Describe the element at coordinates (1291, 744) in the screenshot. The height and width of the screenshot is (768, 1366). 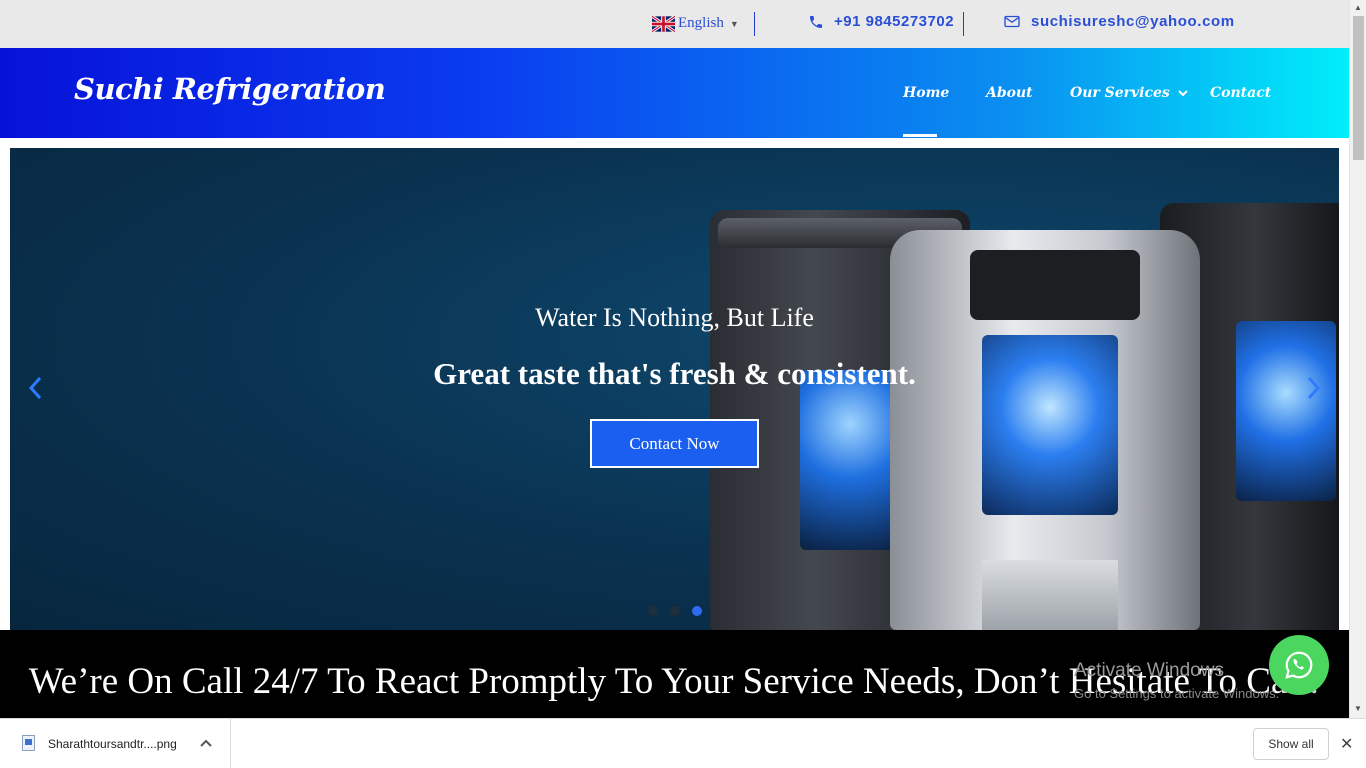
I see `show-all-button: Show all` at that location.